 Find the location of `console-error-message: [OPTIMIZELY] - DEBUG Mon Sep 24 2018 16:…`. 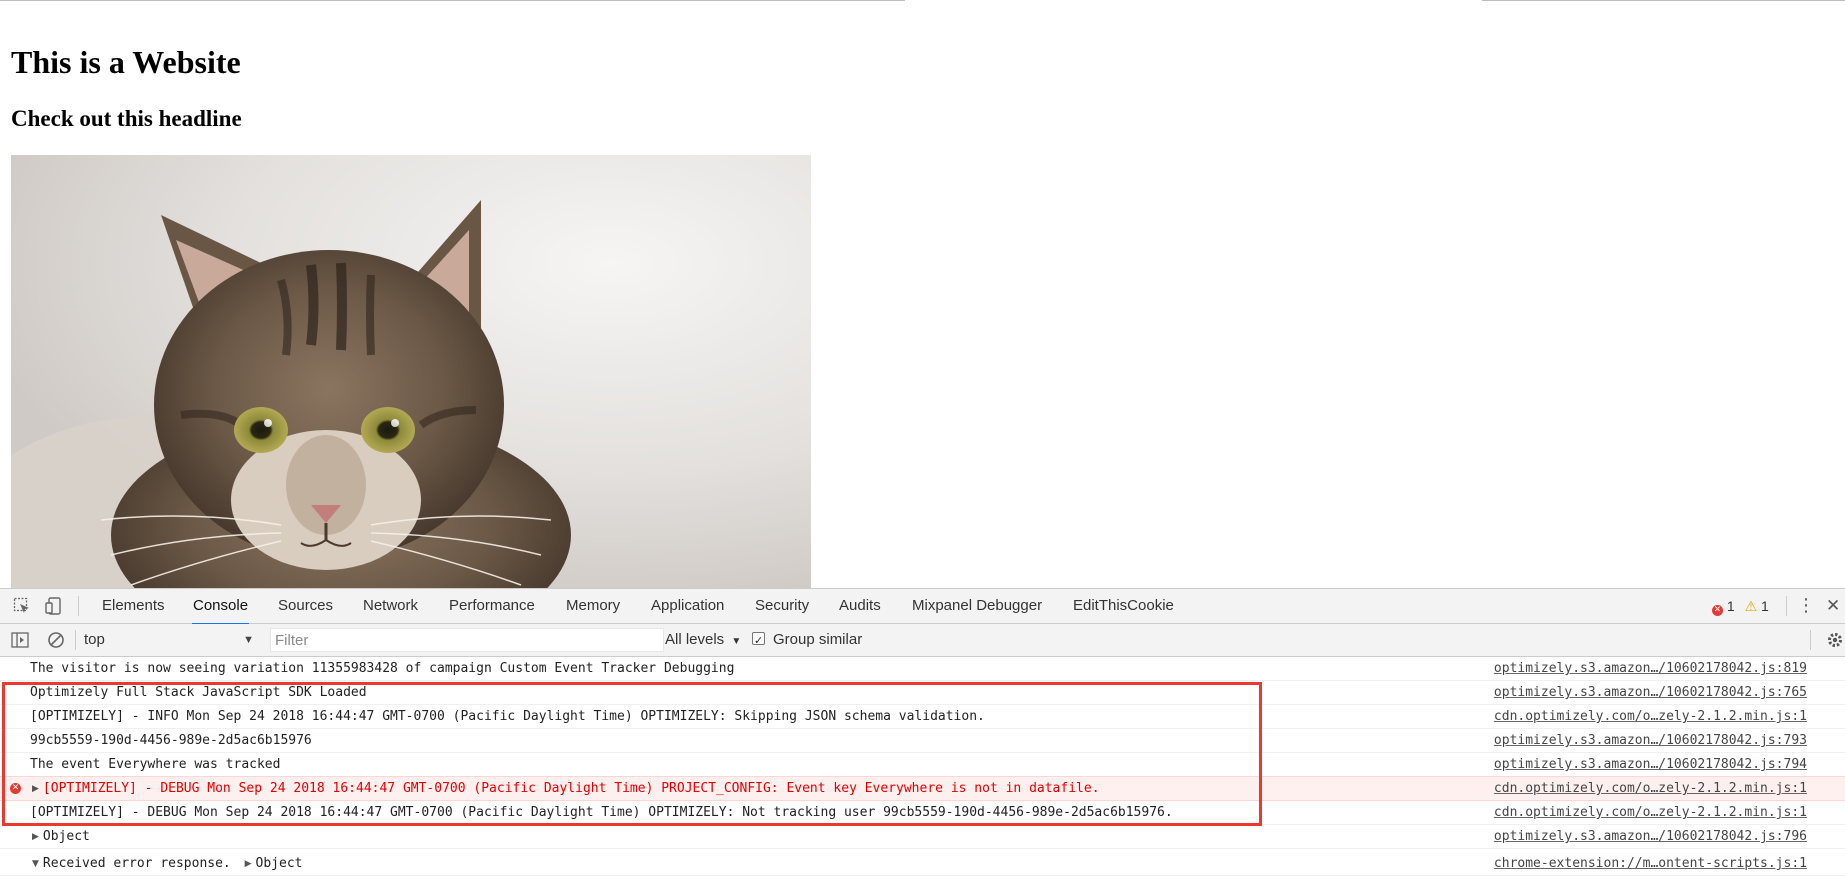

console-error-message: [OPTIMIZELY] - DEBUG Mon Sep 24 2018 16:… is located at coordinates (571, 788).